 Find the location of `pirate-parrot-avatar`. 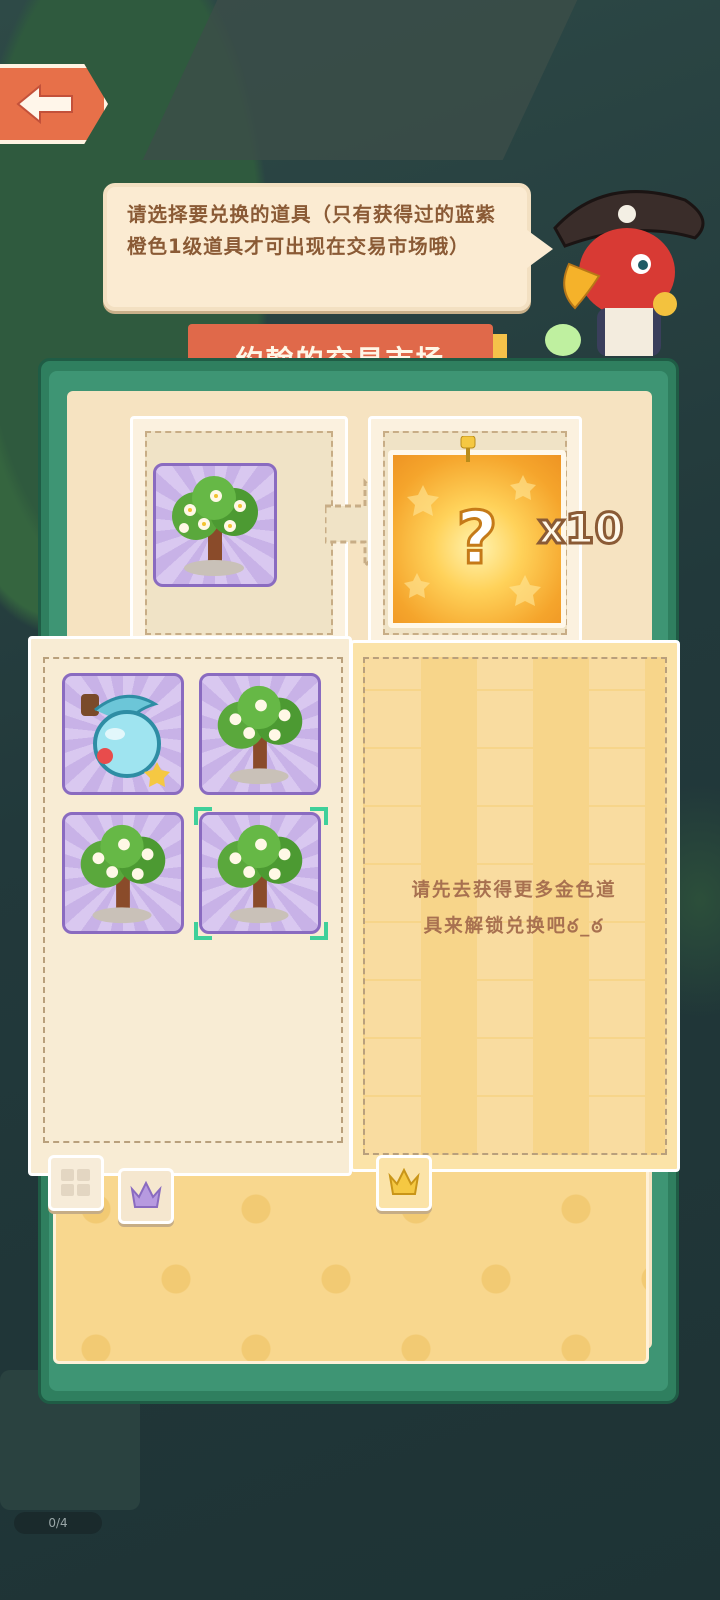

pirate-parrot-avatar is located at coordinates (625, 273).